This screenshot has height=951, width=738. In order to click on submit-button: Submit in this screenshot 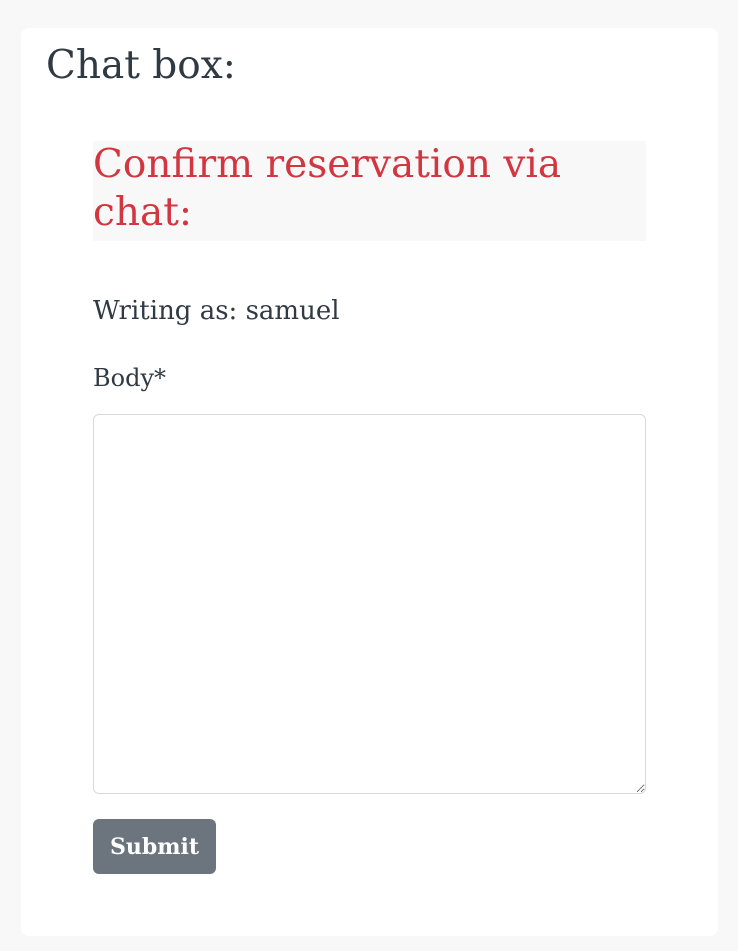, I will do `click(154, 846)`.